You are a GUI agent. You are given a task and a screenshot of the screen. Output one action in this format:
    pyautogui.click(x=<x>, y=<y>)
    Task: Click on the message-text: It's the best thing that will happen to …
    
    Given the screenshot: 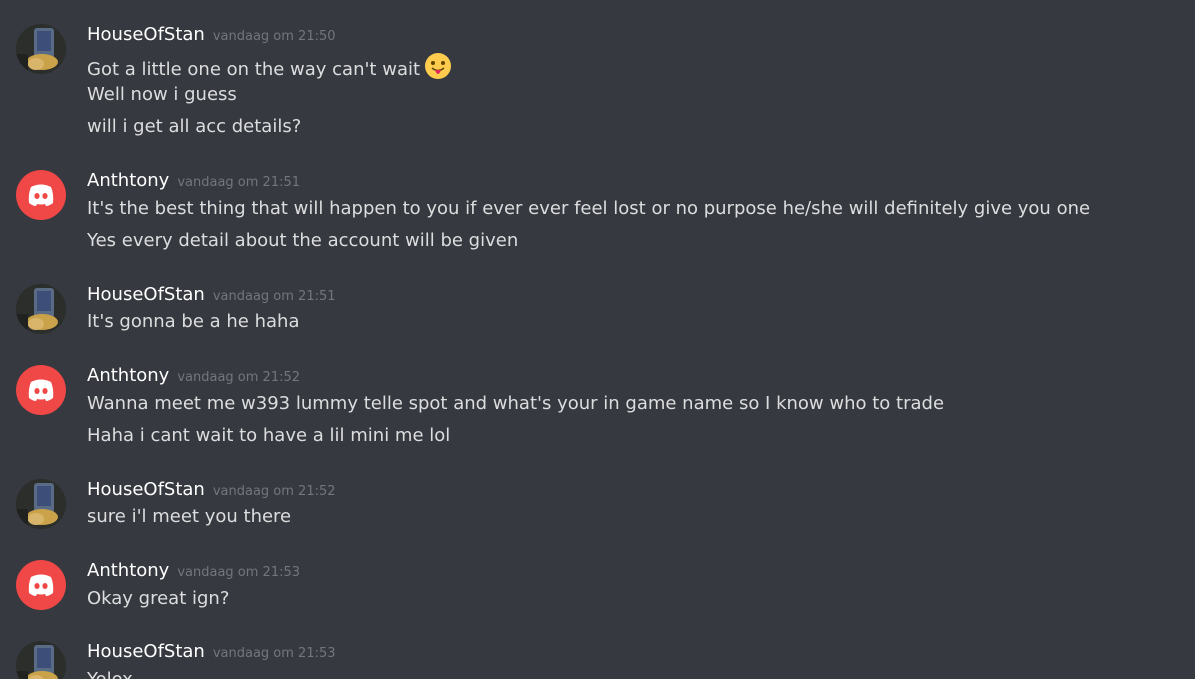 What is the action you would take?
    pyautogui.click(x=589, y=208)
    